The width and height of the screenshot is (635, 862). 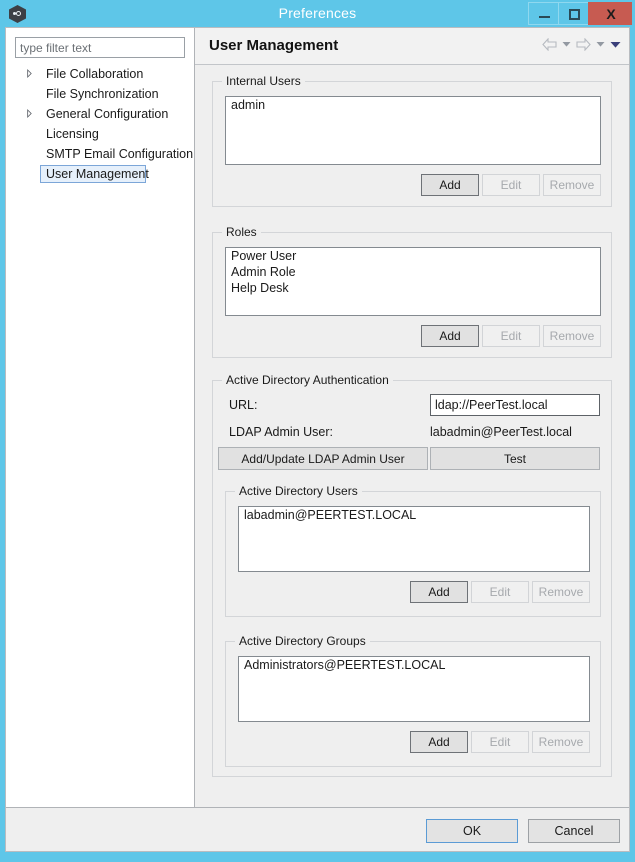 I want to click on sidebar-item-label: User Management, so click(x=97, y=174).